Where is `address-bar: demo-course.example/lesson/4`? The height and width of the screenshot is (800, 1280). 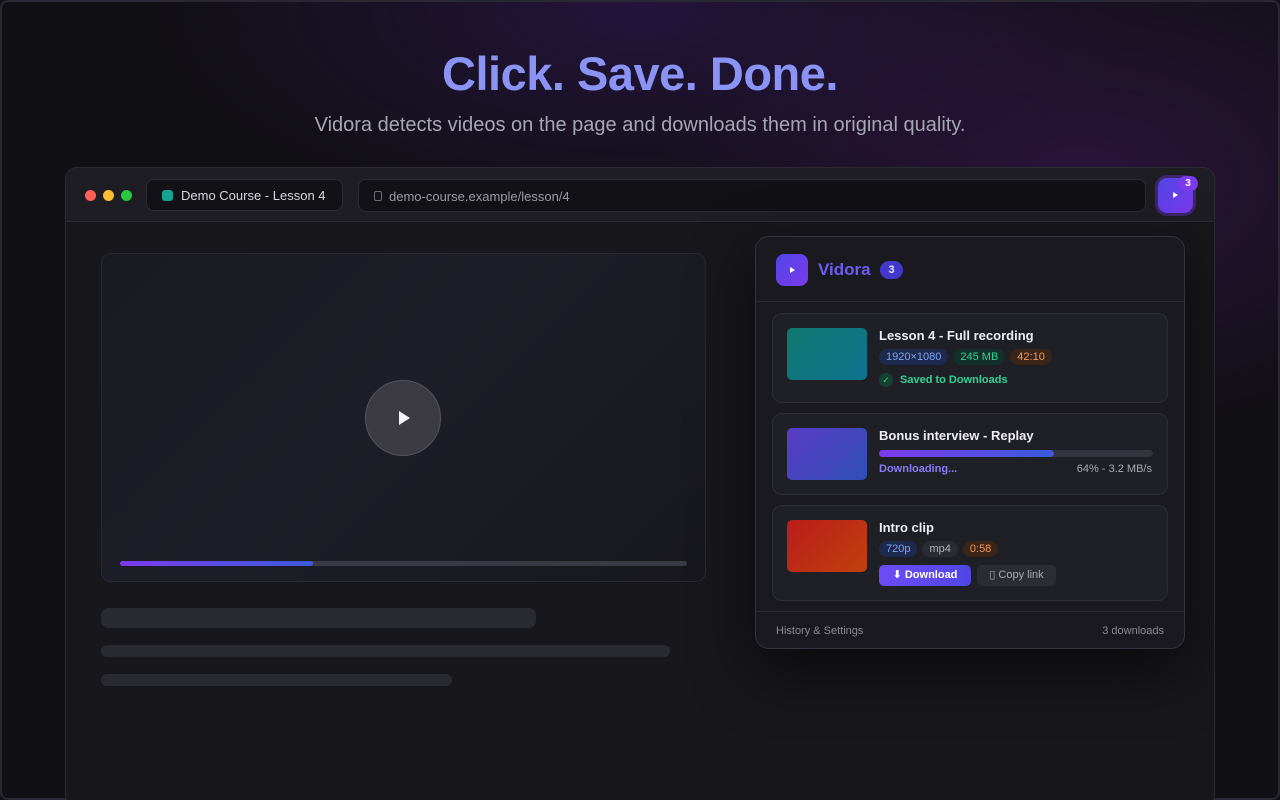 address-bar: demo-course.example/lesson/4 is located at coordinates (752, 195).